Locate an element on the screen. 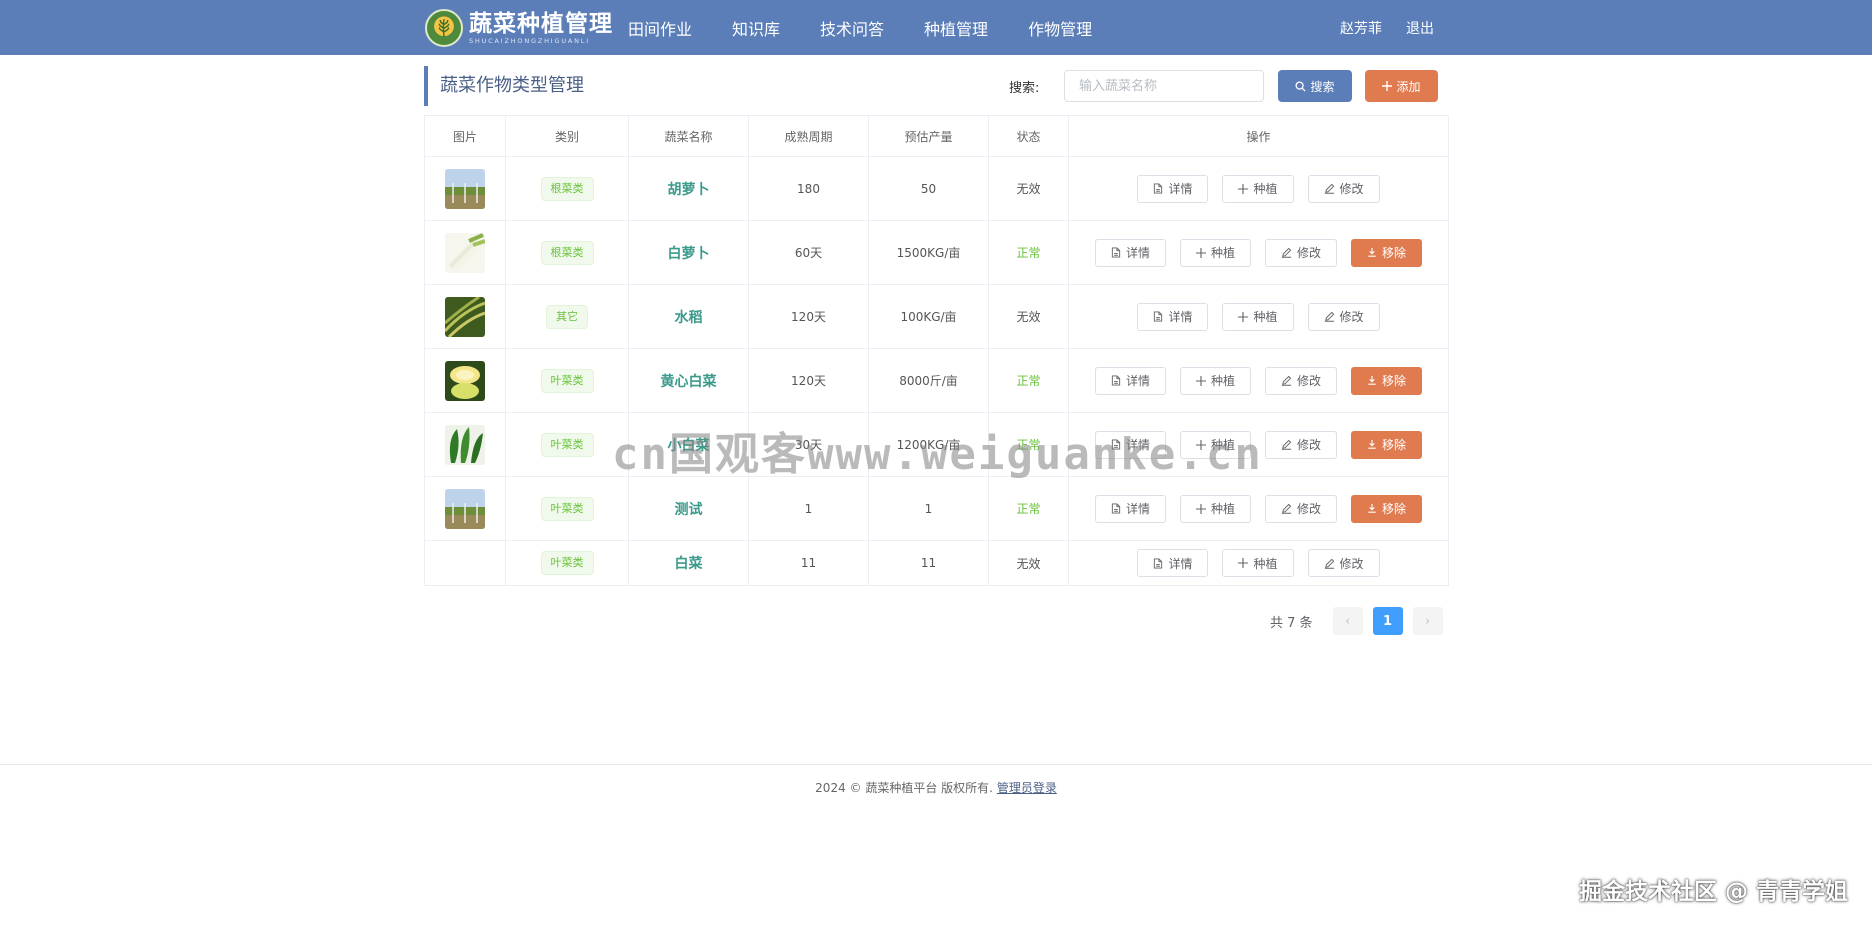 The height and width of the screenshot is (928, 1872). cell-yield: 50 is located at coordinates (928, 188).